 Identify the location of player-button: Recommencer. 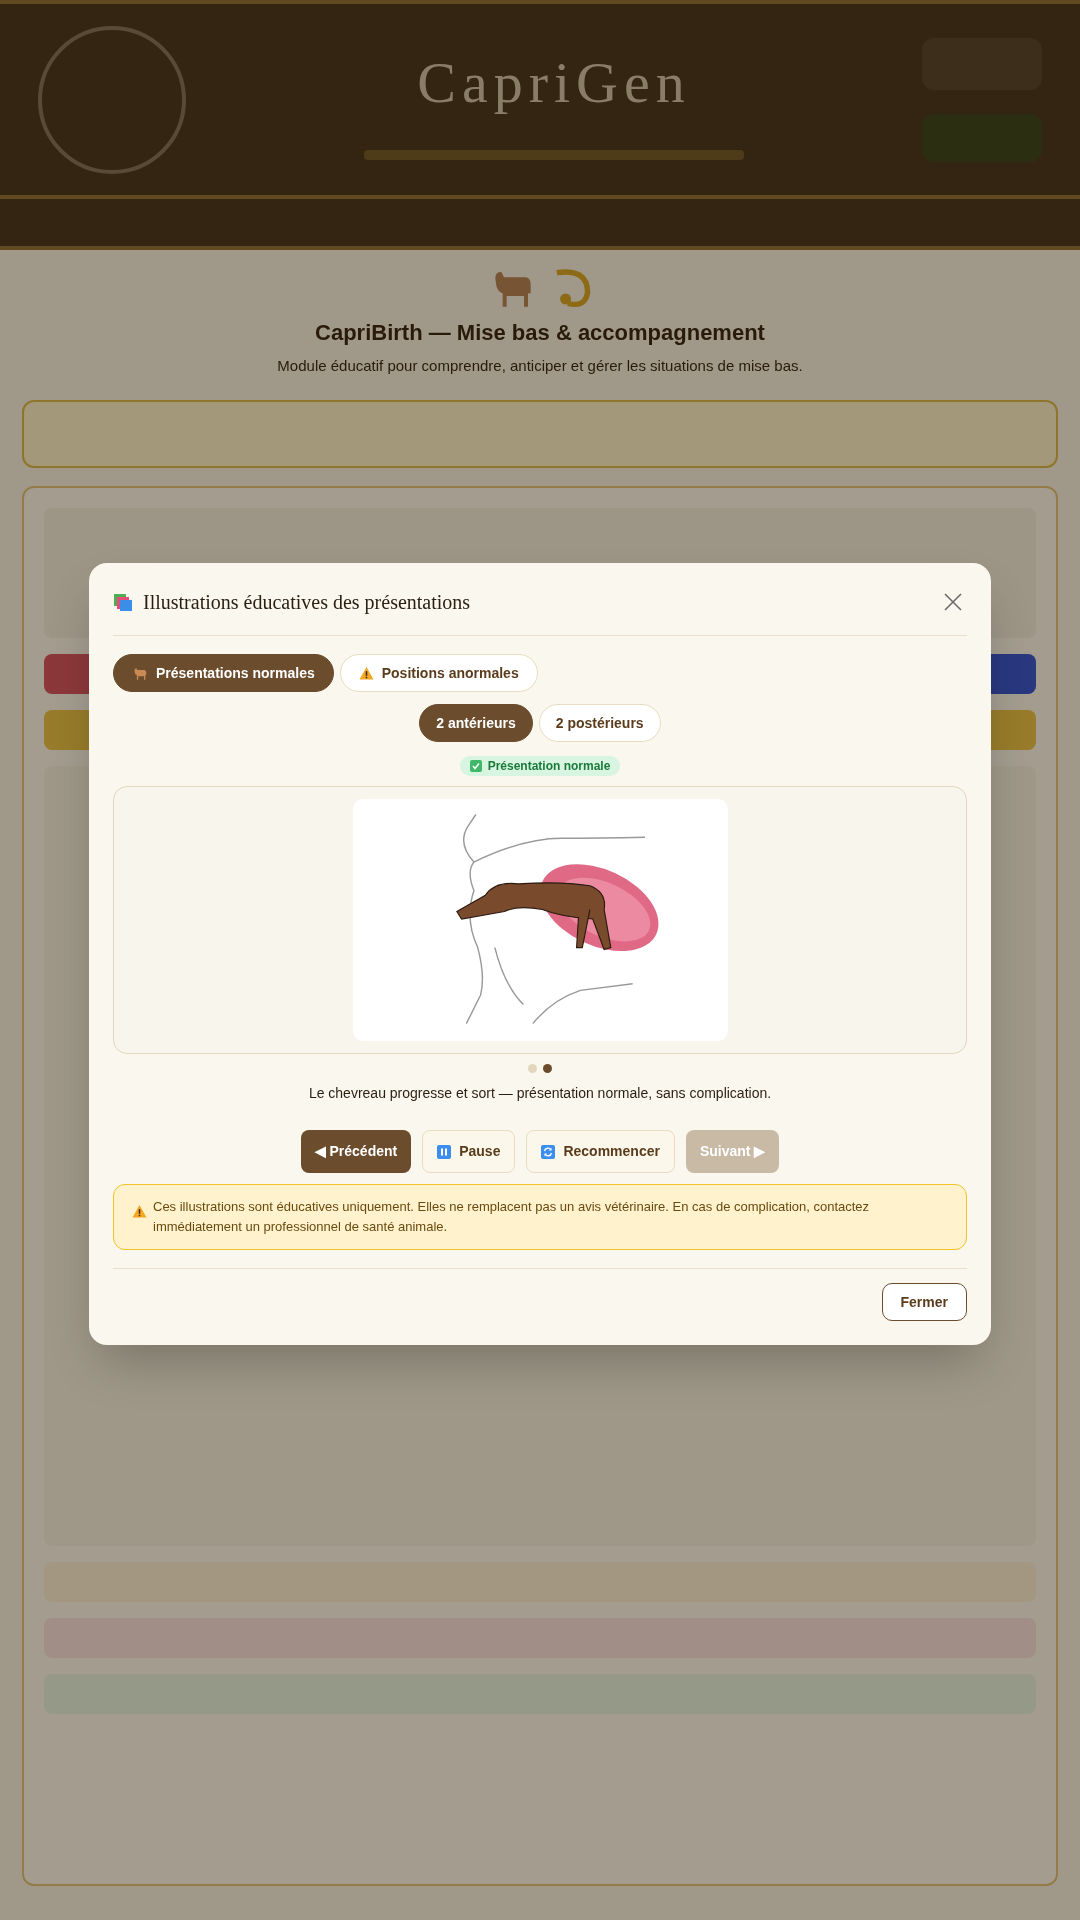
(600, 1151).